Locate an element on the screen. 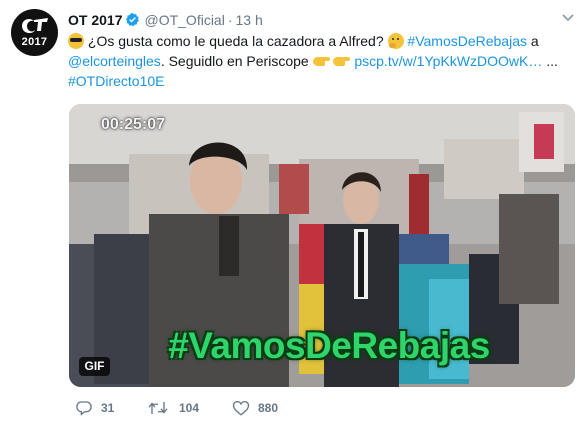 This screenshot has width=588, height=423. avatar-year: 2017 is located at coordinates (34, 42).